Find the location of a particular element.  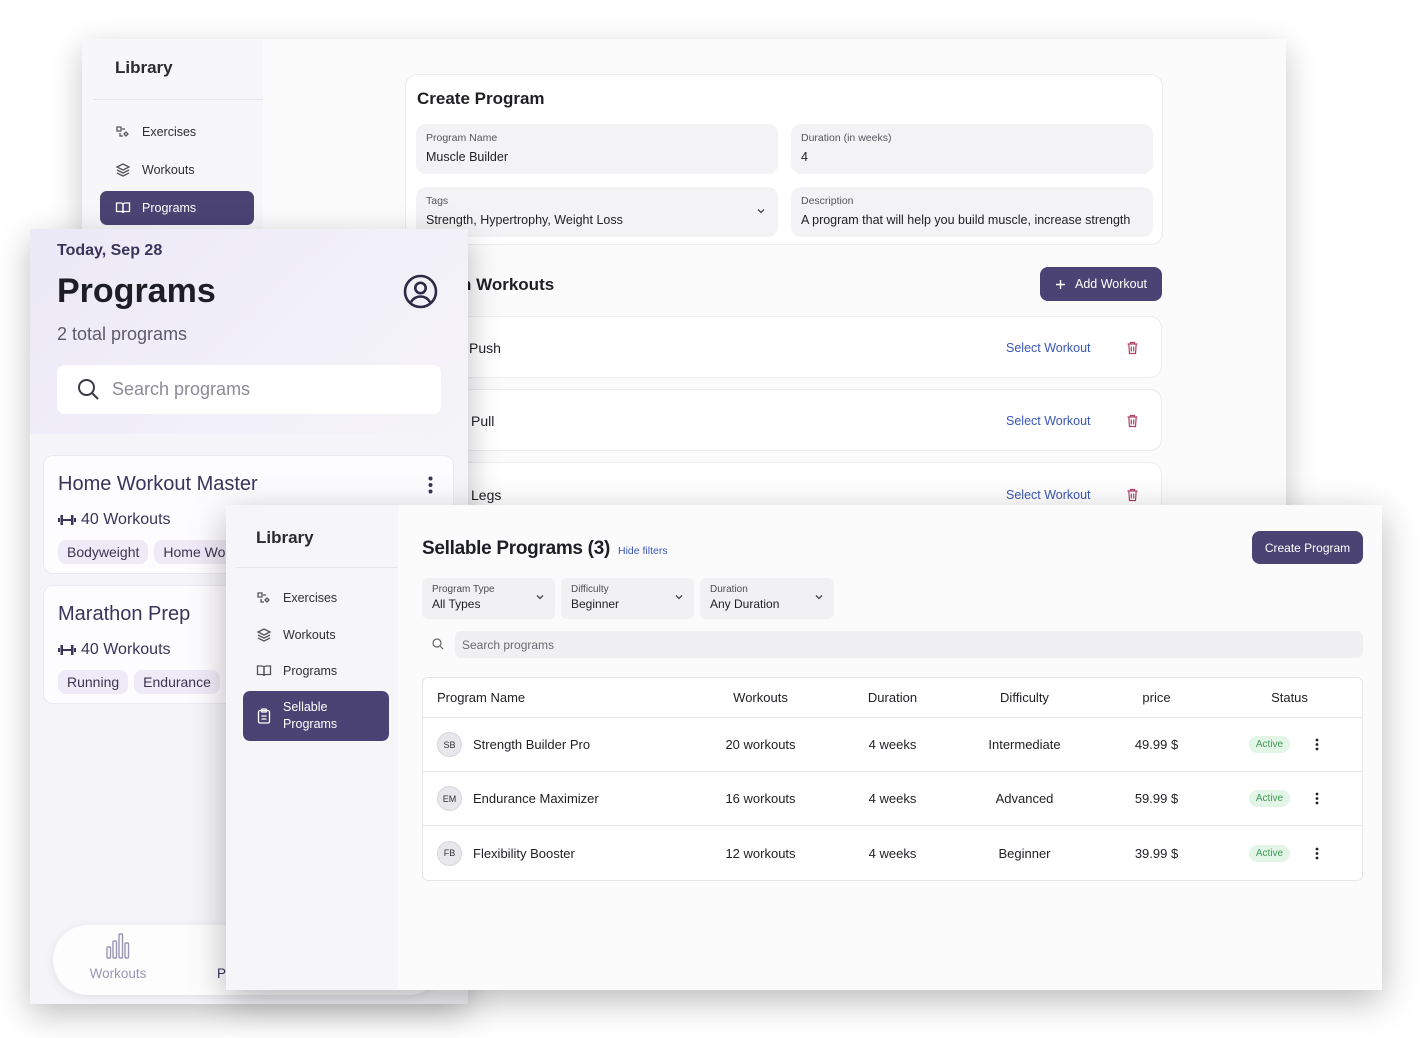

tag-chip: Bodyweight is located at coordinates (103, 552).